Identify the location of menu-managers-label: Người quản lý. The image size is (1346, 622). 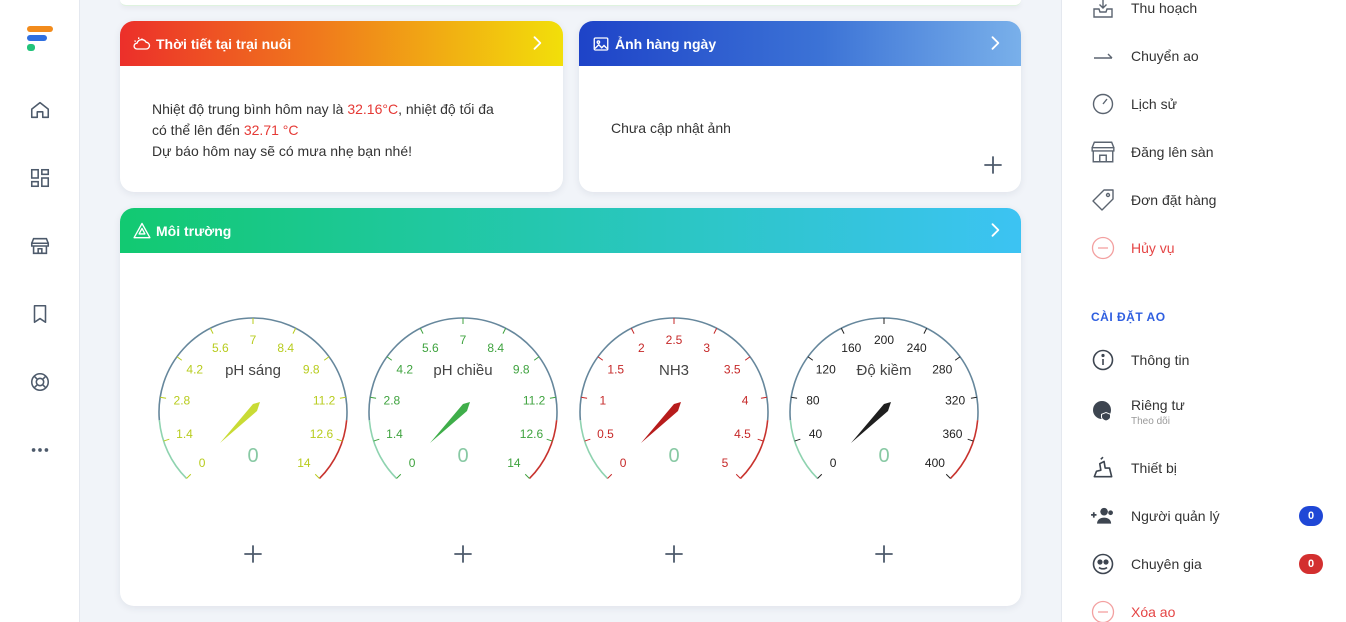
(1175, 516).